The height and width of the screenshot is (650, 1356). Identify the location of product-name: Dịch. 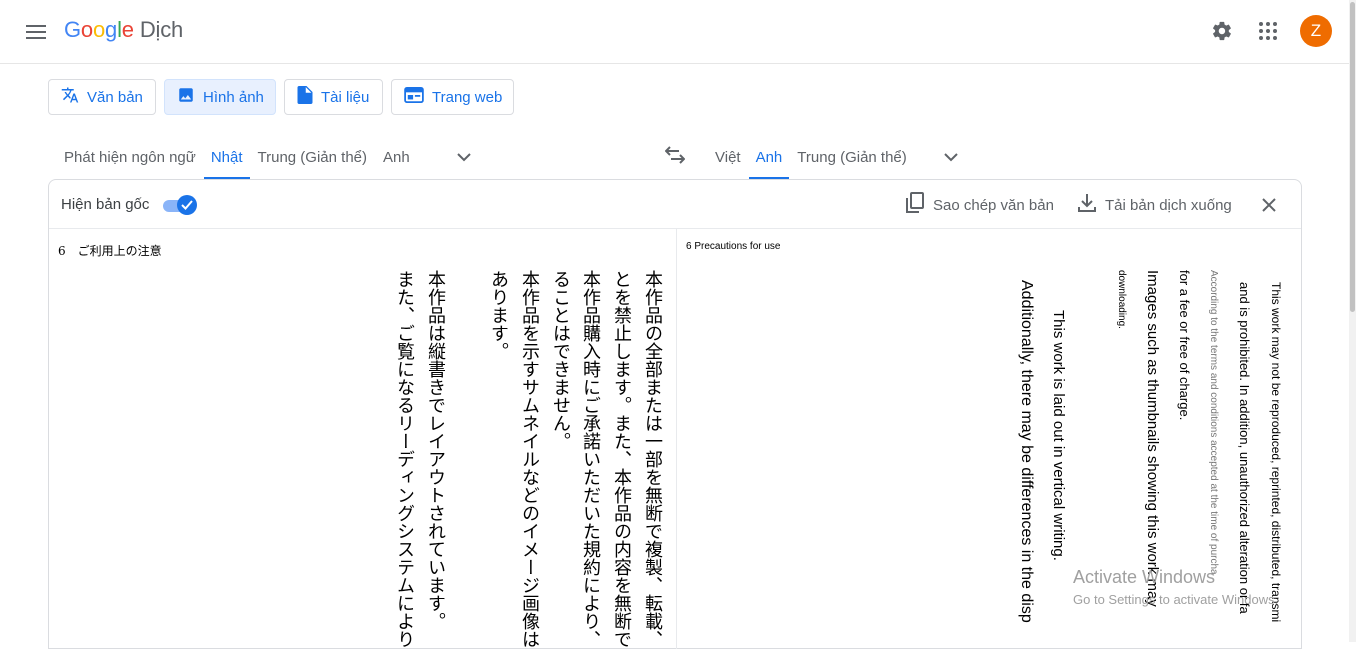
(161, 29).